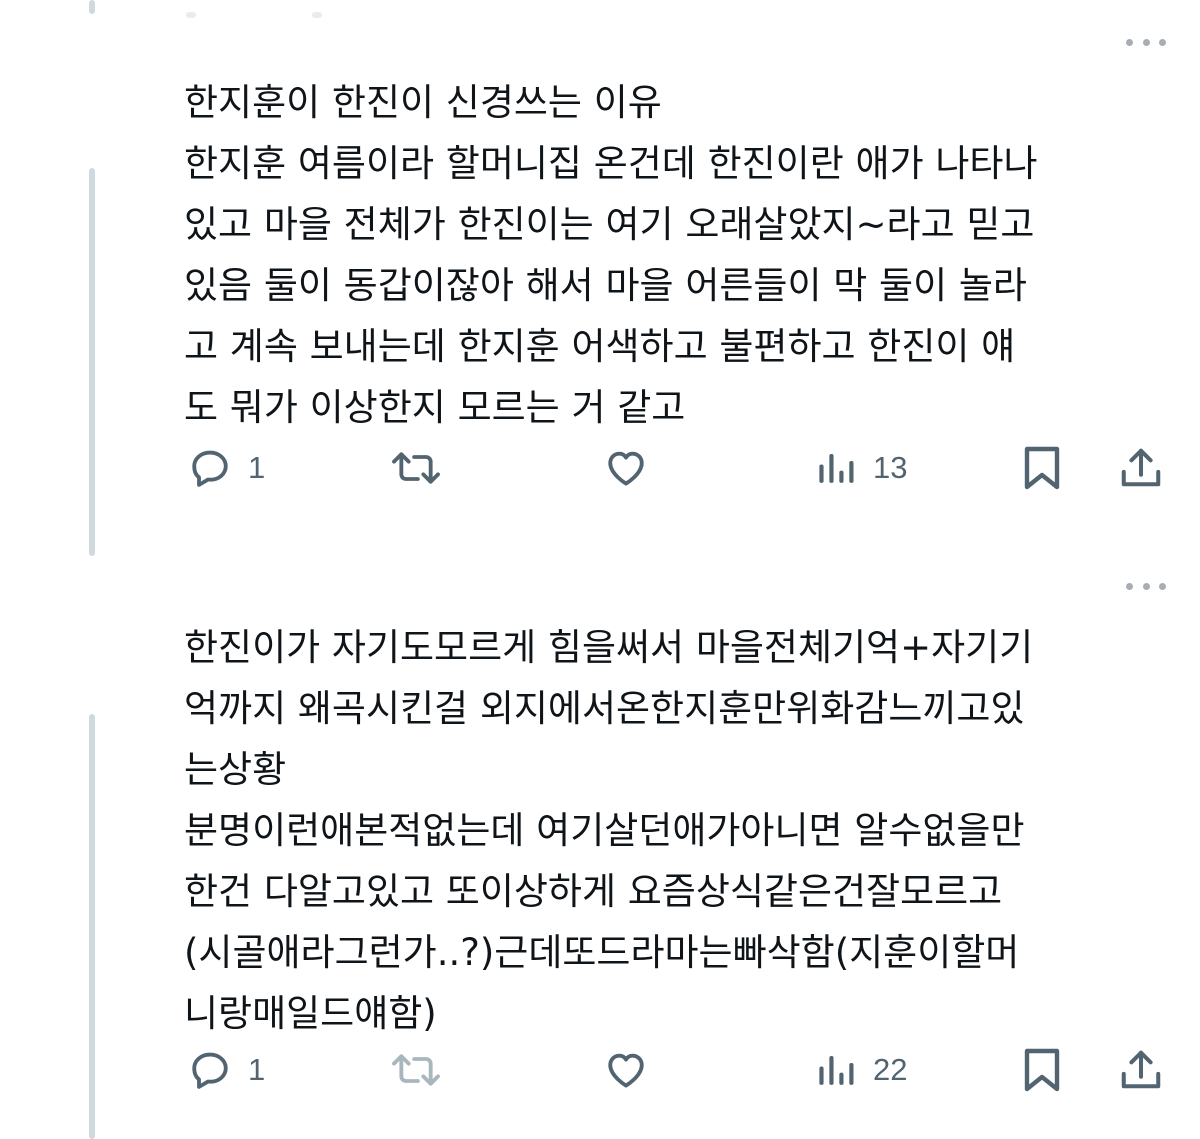  What do you see at coordinates (861, 1070) in the screenshot?
I see `views-button: 22` at bounding box center [861, 1070].